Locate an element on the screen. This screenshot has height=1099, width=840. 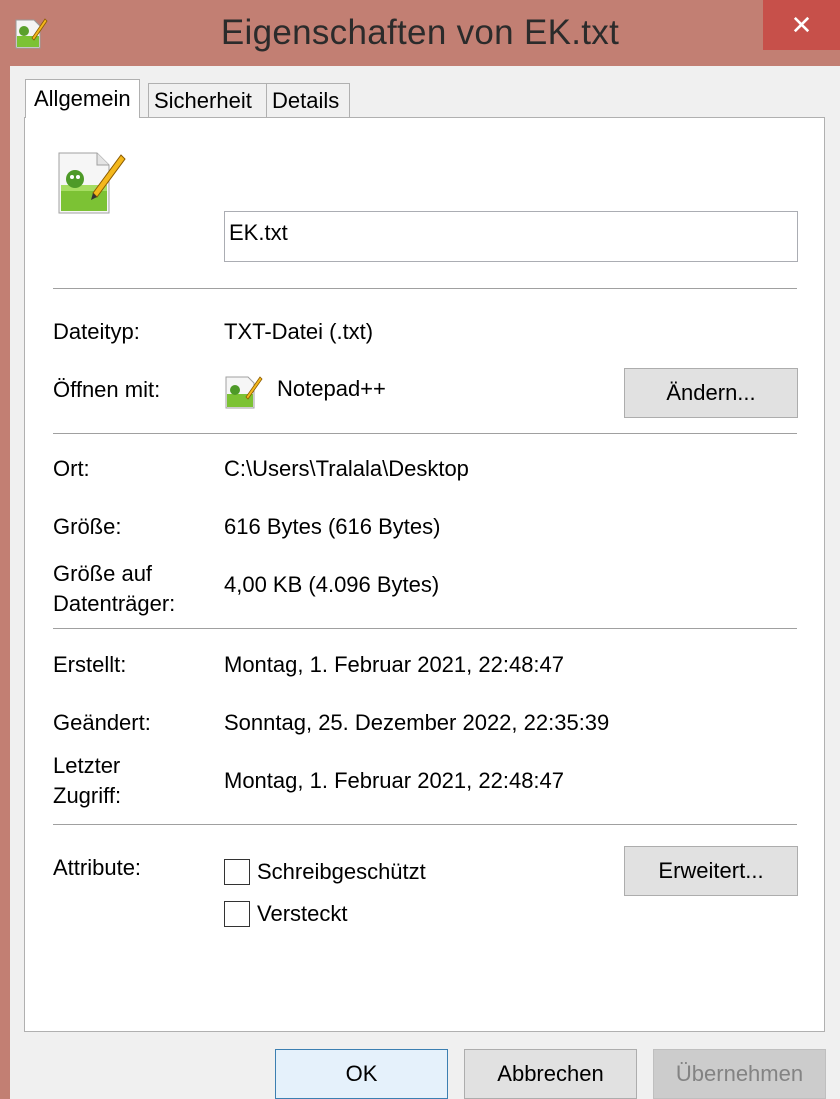
file-type-icon is located at coordinates (92, 183).